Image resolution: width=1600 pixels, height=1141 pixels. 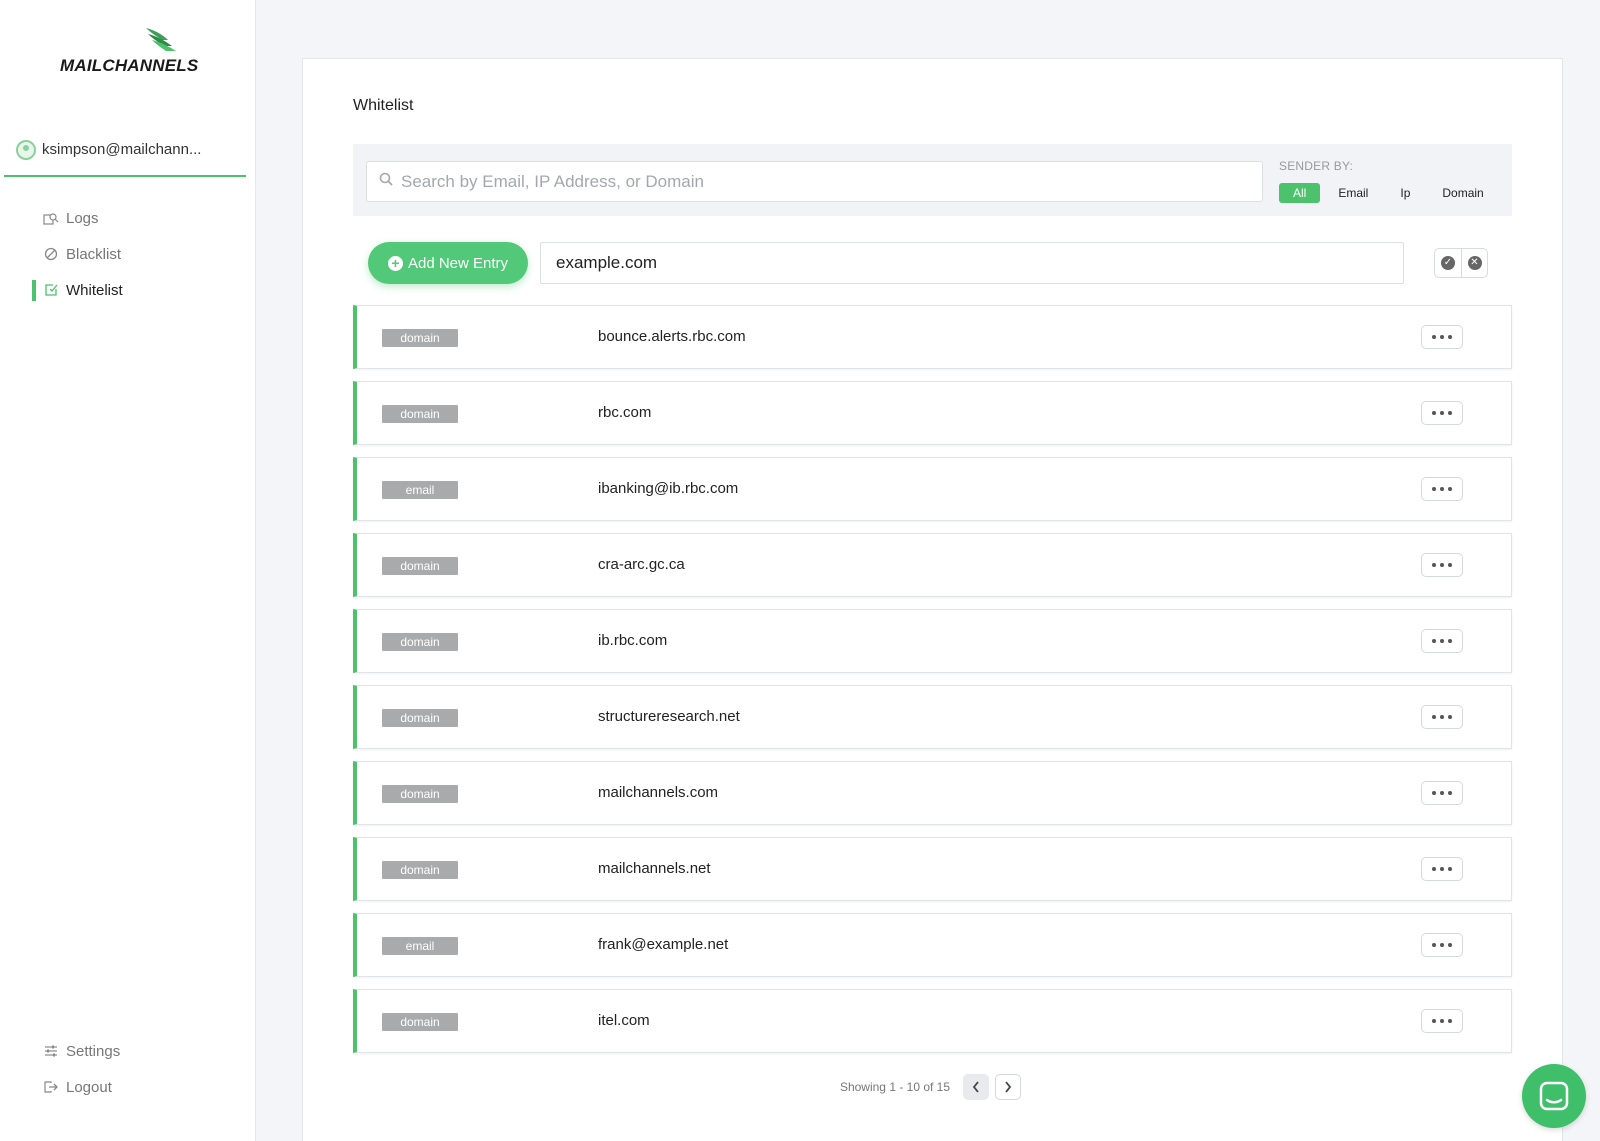 What do you see at coordinates (458, 263) in the screenshot?
I see `add-new-entry-label: Add New Entry` at bounding box center [458, 263].